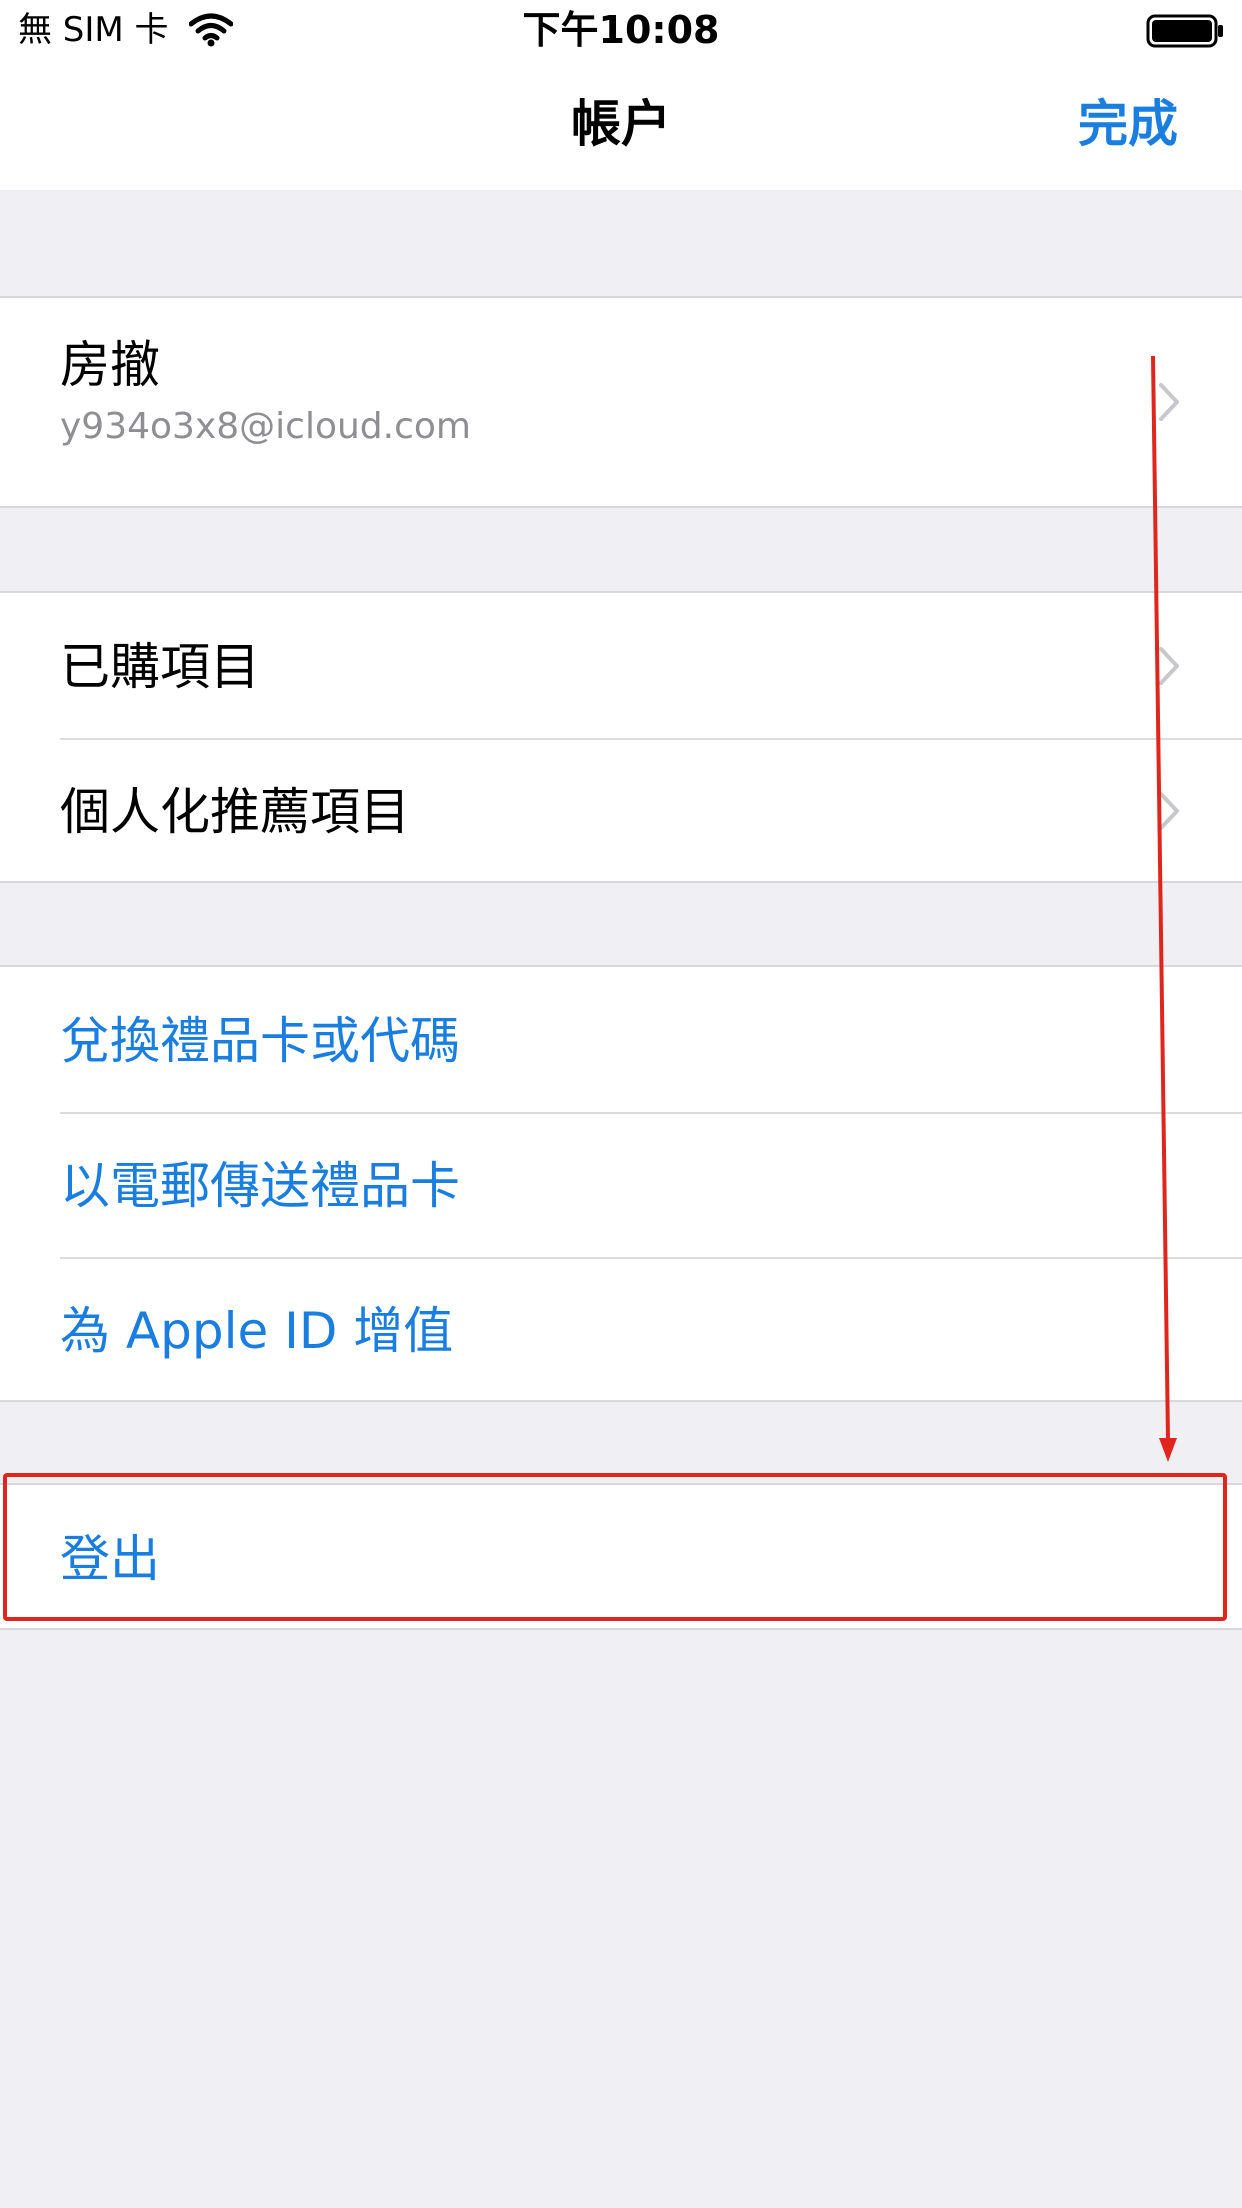 The width and height of the screenshot is (1242, 2208). I want to click on account-email: y934o3x8@icloud.com, so click(265, 426).